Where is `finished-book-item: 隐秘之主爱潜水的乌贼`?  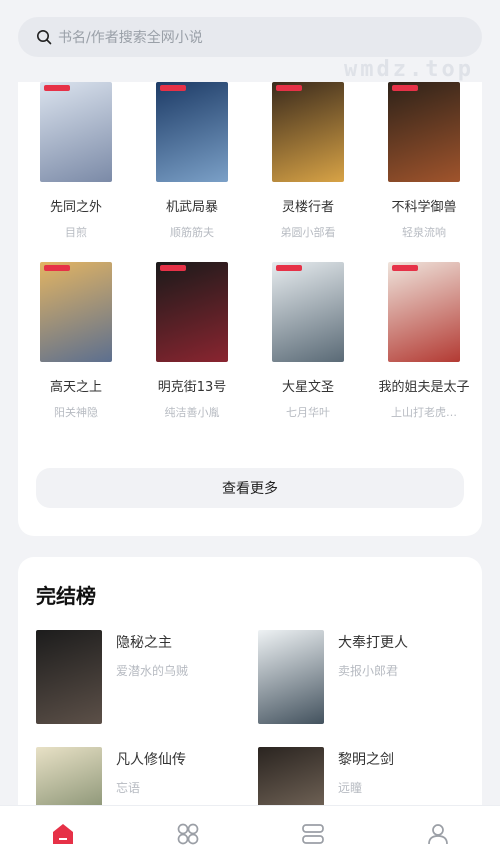 finished-book-item: 隐秘之主爱潜水的乌贼 is located at coordinates (141, 680).